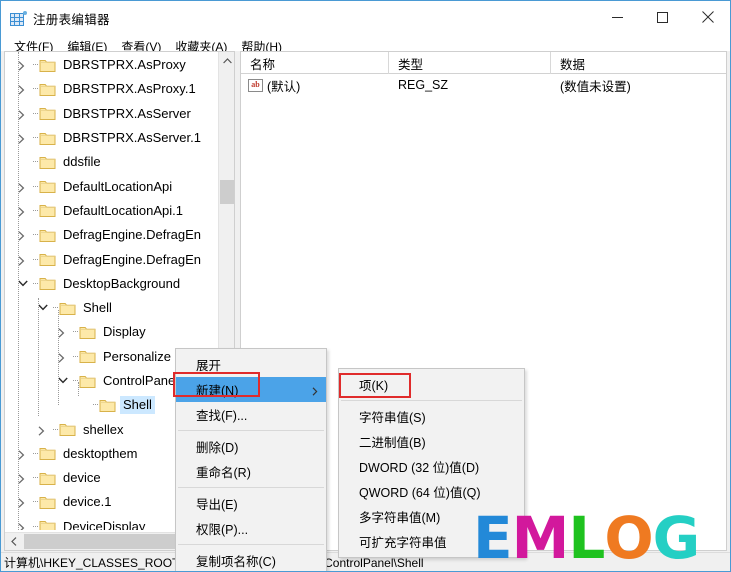  Describe the element at coordinates (82, 162) in the screenshot. I see `tree-node-label: ddsfile` at that location.